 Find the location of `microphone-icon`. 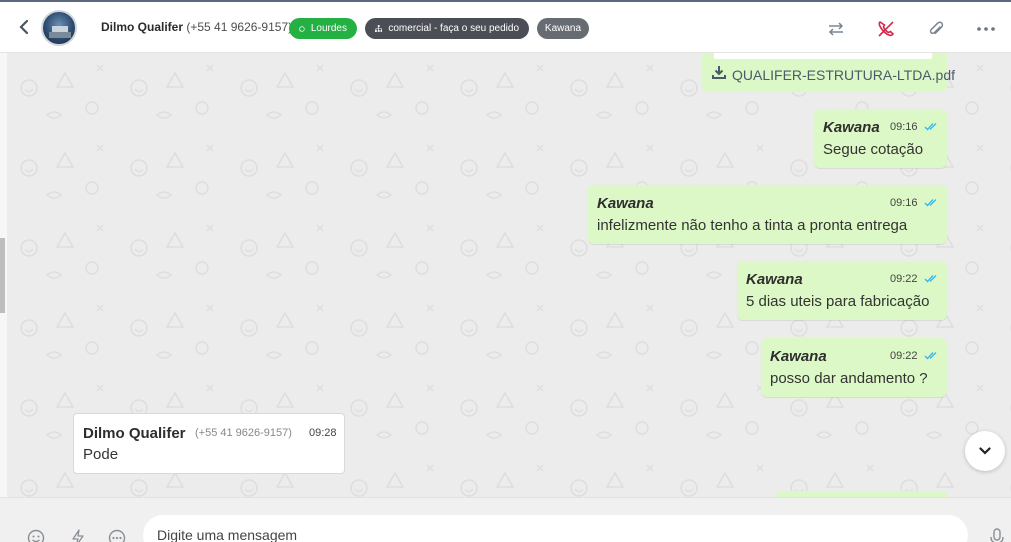

microphone-icon is located at coordinates (997, 535).